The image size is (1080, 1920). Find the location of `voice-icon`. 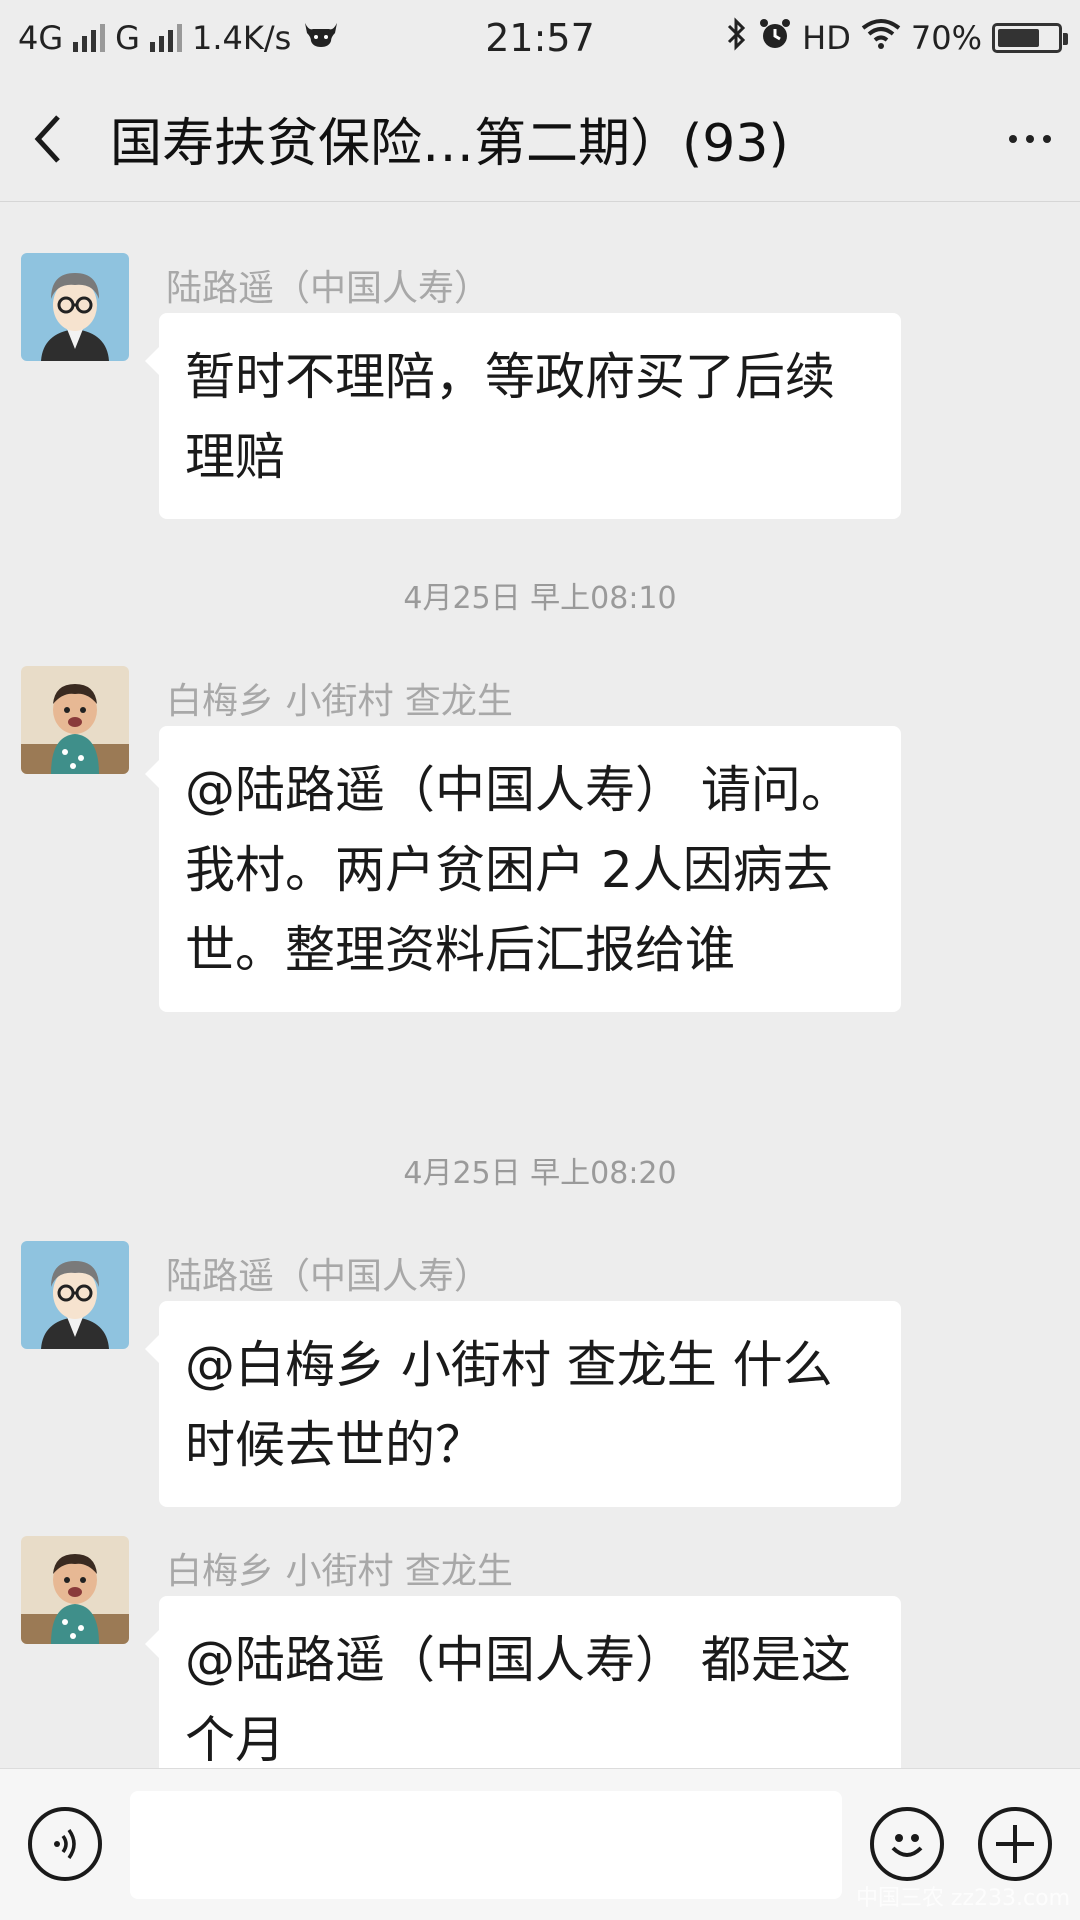

voice-icon is located at coordinates (65, 1844).